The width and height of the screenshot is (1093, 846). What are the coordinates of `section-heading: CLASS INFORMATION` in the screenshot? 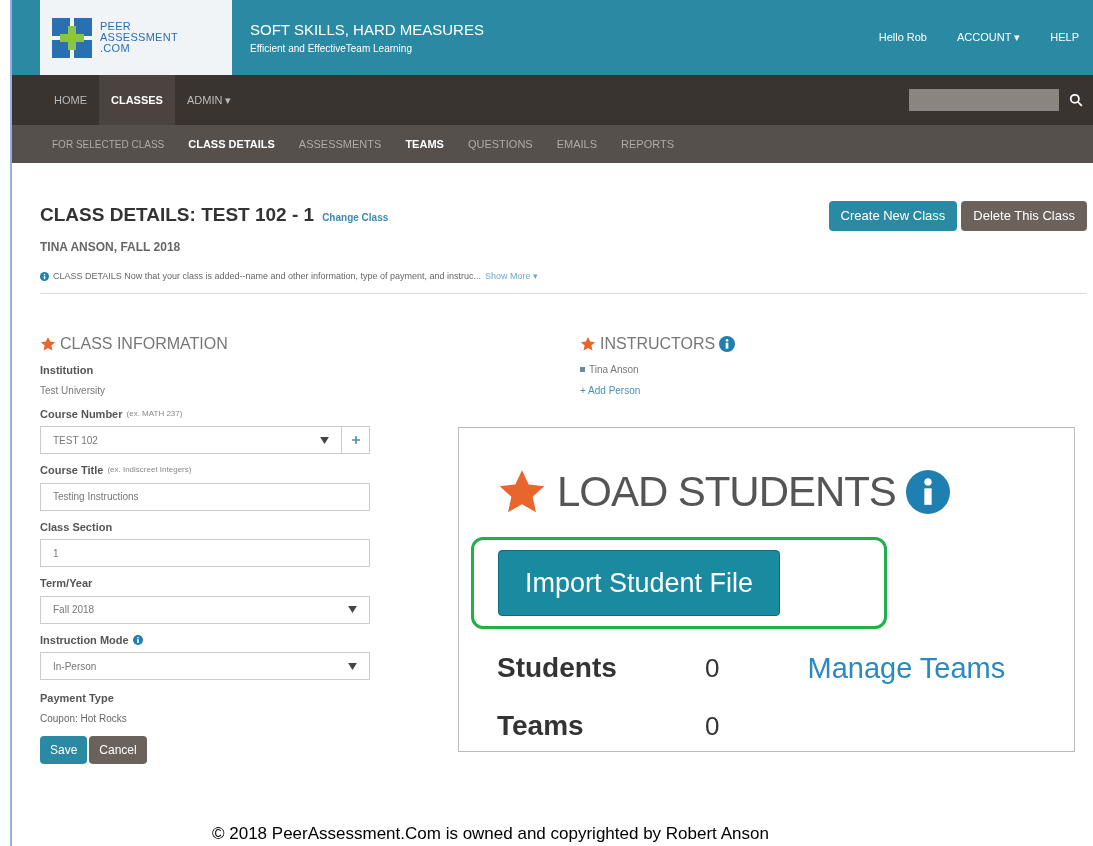 It's located at (144, 344).